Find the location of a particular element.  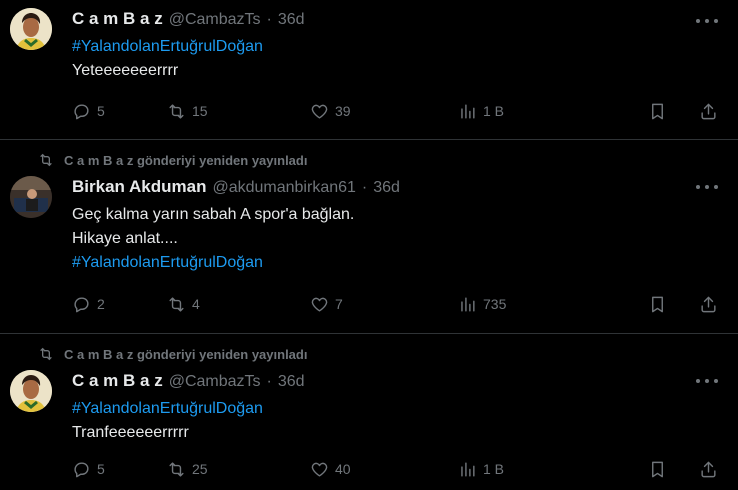

repost-count: 4 is located at coordinates (196, 304).